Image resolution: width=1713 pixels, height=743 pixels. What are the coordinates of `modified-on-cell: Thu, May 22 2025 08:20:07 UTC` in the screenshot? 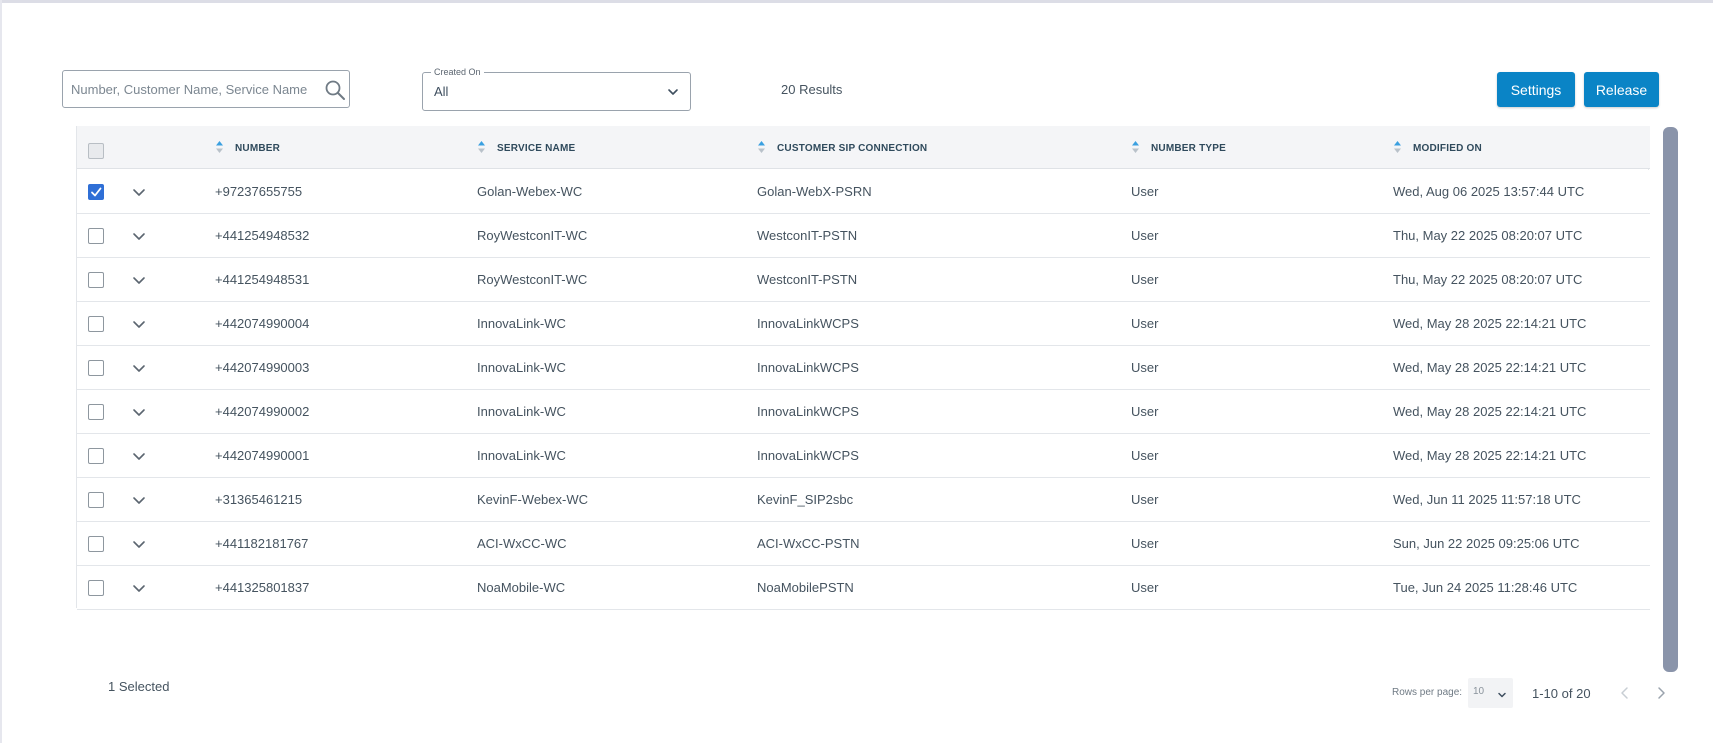 It's located at (1488, 279).